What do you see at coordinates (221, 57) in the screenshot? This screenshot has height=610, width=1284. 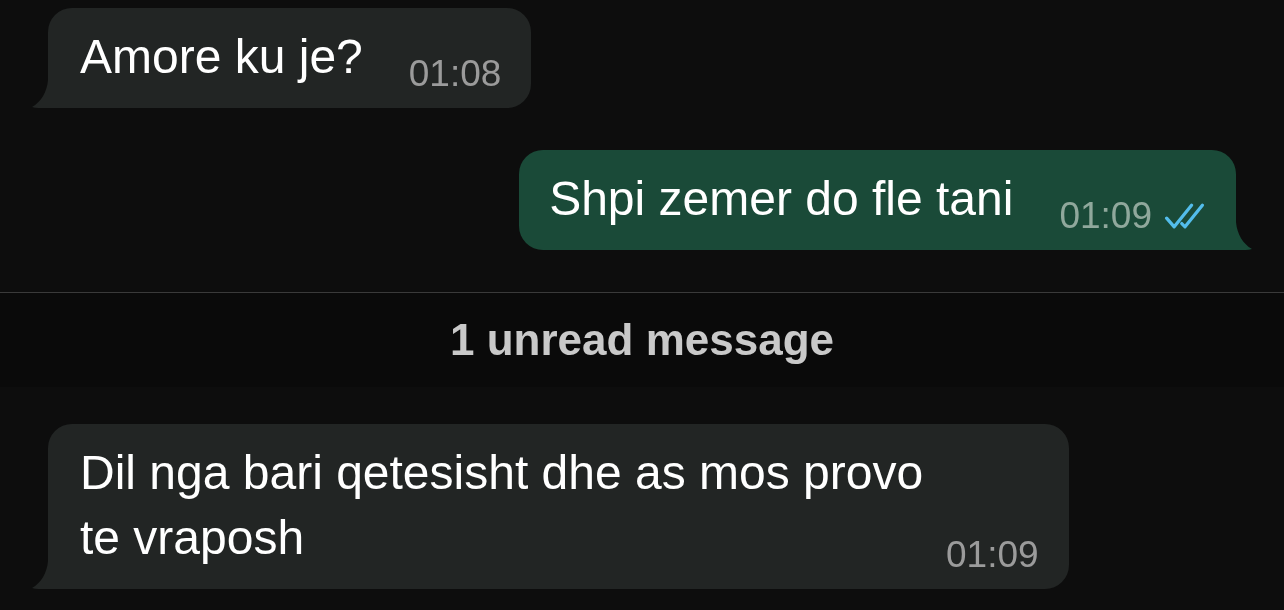 I see `message-text: Amore ku je?` at bounding box center [221, 57].